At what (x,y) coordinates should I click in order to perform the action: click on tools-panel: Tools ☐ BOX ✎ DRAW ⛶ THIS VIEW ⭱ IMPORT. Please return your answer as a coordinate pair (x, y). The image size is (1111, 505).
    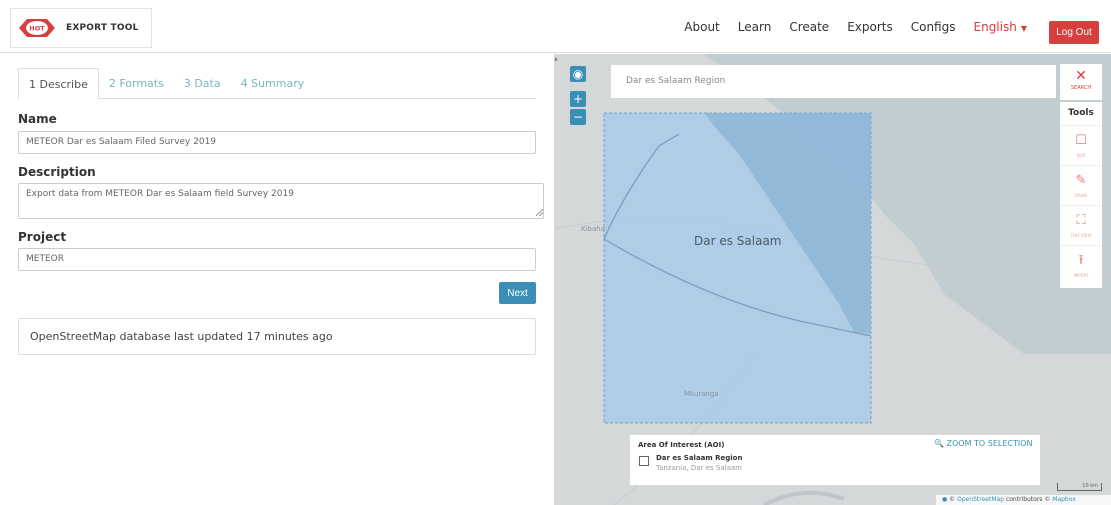
    Looking at the image, I should click on (1081, 195).